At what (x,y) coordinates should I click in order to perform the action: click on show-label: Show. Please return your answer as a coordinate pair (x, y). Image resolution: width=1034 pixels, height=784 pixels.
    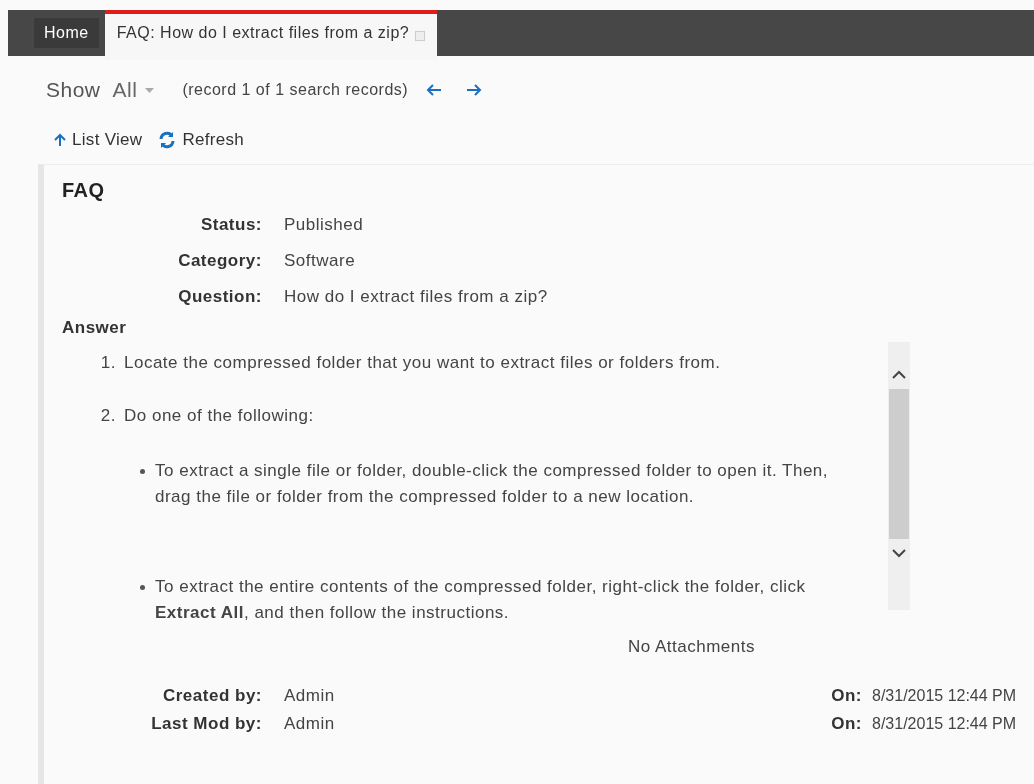
    Looking at the image, I should click on (73, 90).